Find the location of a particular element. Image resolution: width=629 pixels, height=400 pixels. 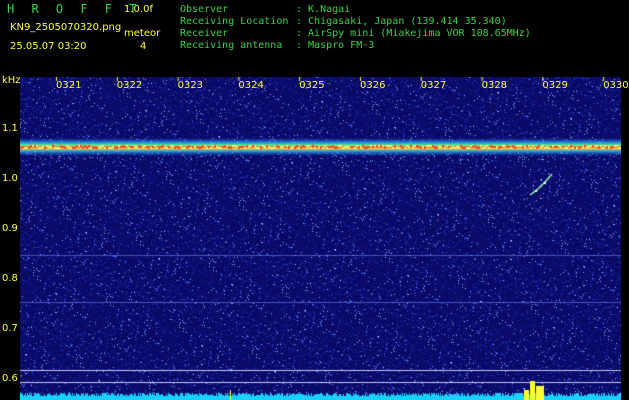

meteor-count: 4 is located at coordinates (143, 46).